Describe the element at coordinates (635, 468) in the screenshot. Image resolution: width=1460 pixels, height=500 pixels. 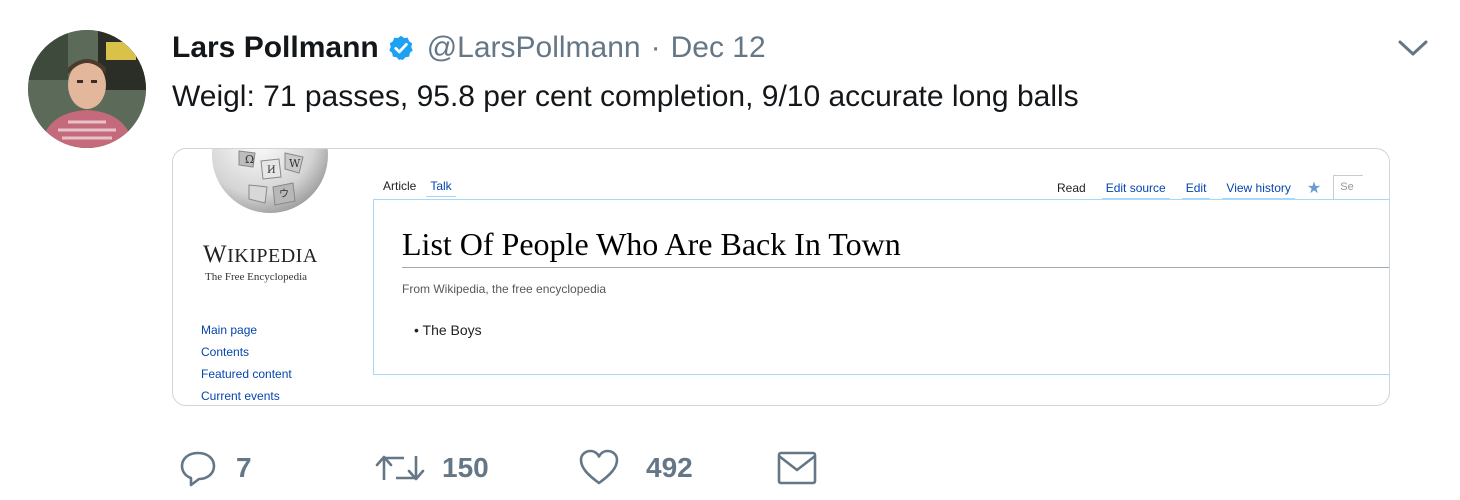
I see `like-button: 492` at that location.